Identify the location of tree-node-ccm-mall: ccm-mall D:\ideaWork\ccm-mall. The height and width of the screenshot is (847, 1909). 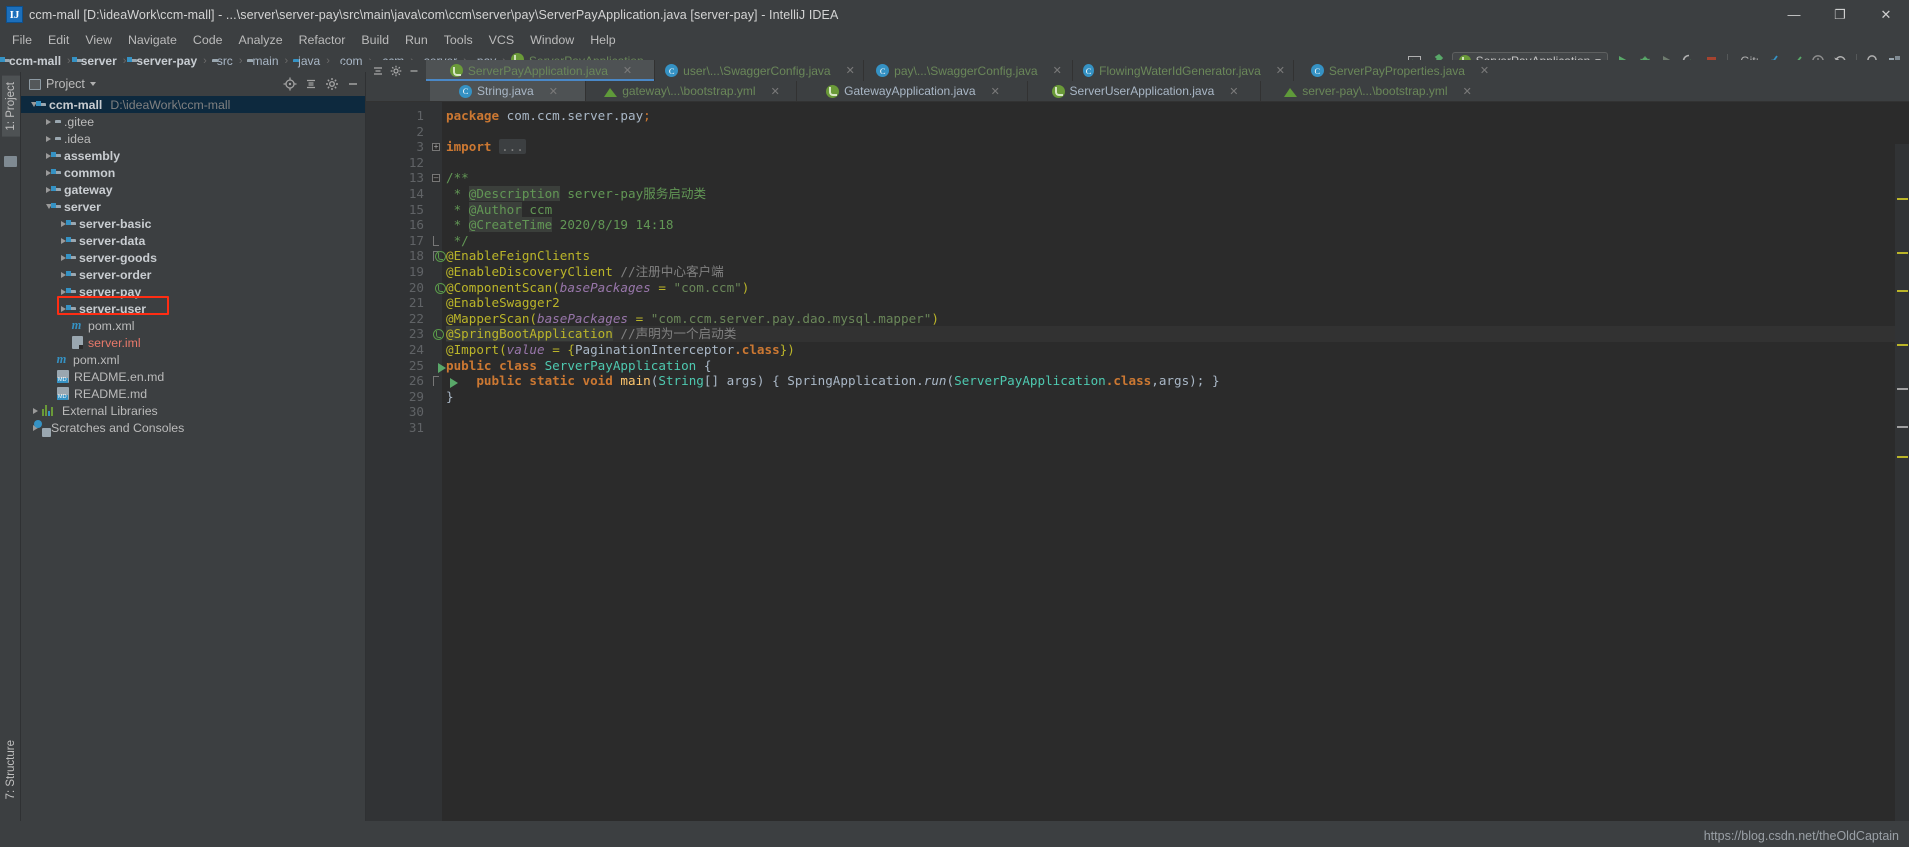
(193, 104).